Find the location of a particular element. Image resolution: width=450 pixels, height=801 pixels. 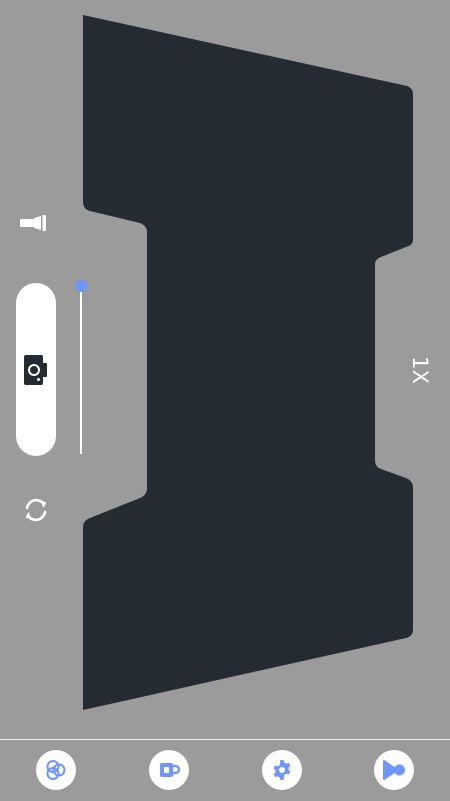

flashlight-button is located at coordinates (33, 223).